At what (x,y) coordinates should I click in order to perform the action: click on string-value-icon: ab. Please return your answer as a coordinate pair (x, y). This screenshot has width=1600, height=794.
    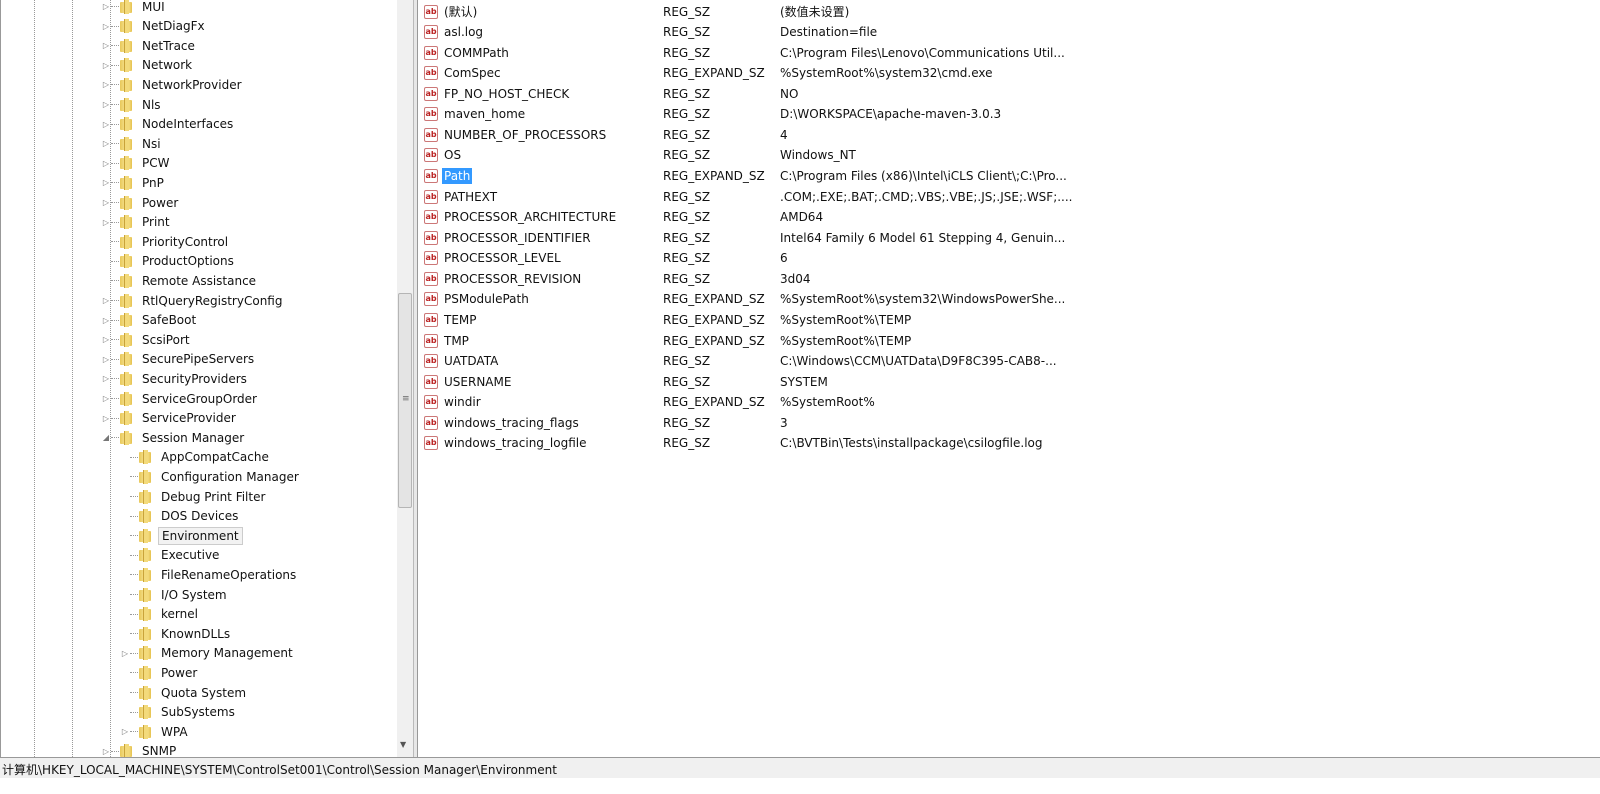
    Looking at the image, I should click on (431, 196).